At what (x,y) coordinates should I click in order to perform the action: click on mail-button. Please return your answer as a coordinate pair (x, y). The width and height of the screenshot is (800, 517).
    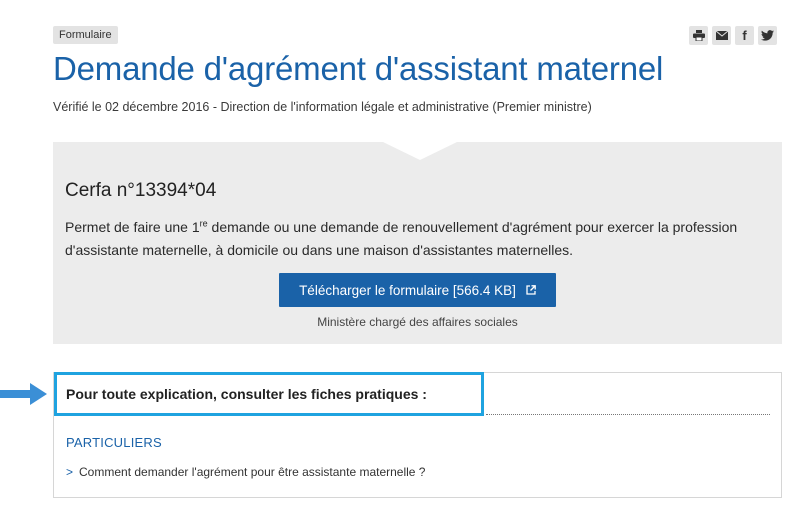
    Looking at the image, I should click on (721, 35).